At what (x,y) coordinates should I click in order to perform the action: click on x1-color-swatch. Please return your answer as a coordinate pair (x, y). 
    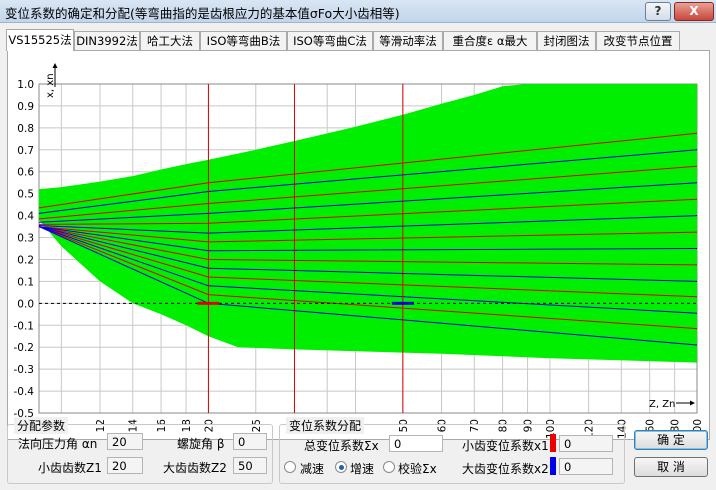
    Looking at the image, I should click on (553, 443).